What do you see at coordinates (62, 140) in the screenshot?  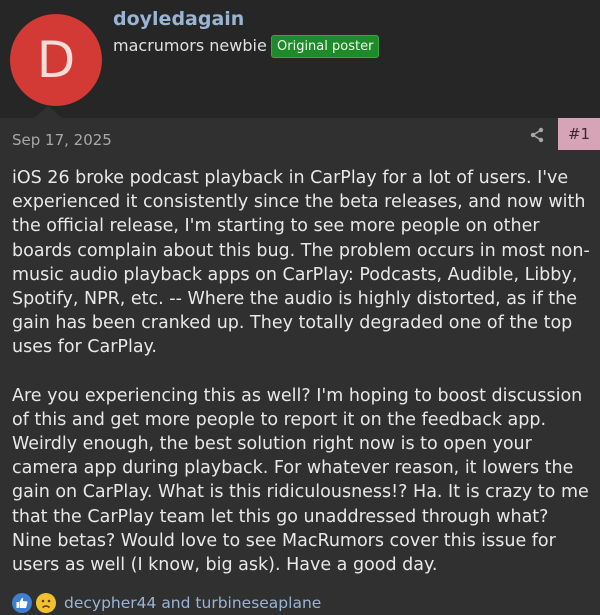 I see `post-date-link: Sep 17, 2025` at bounding box center [62, 140].